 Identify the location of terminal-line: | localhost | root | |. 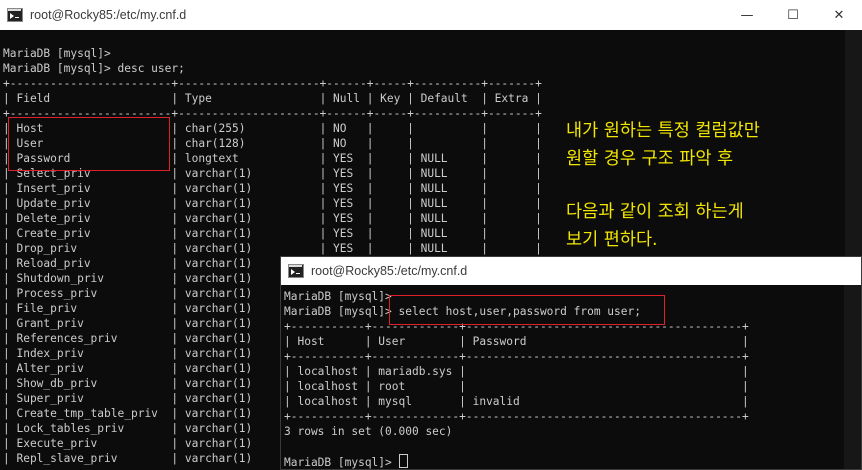
(516, 386).